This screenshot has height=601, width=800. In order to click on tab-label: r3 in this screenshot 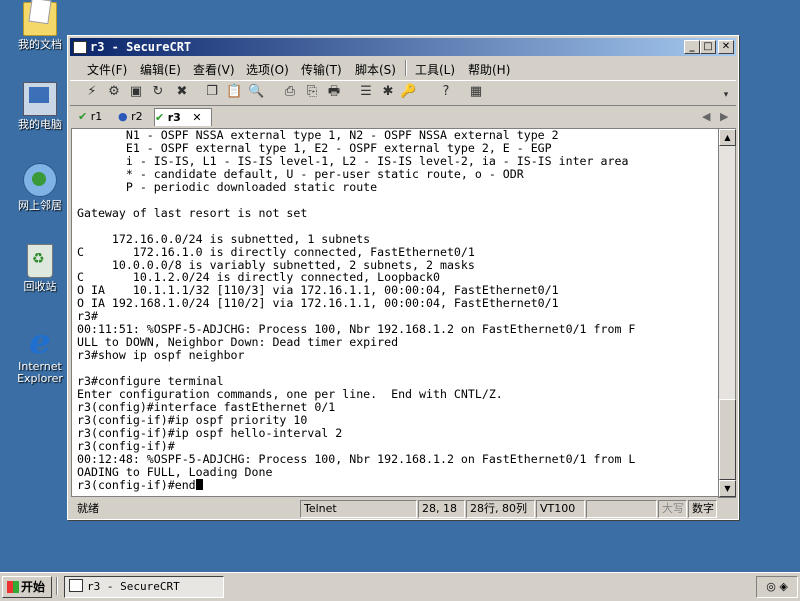, I will do `click(174, 117)`.